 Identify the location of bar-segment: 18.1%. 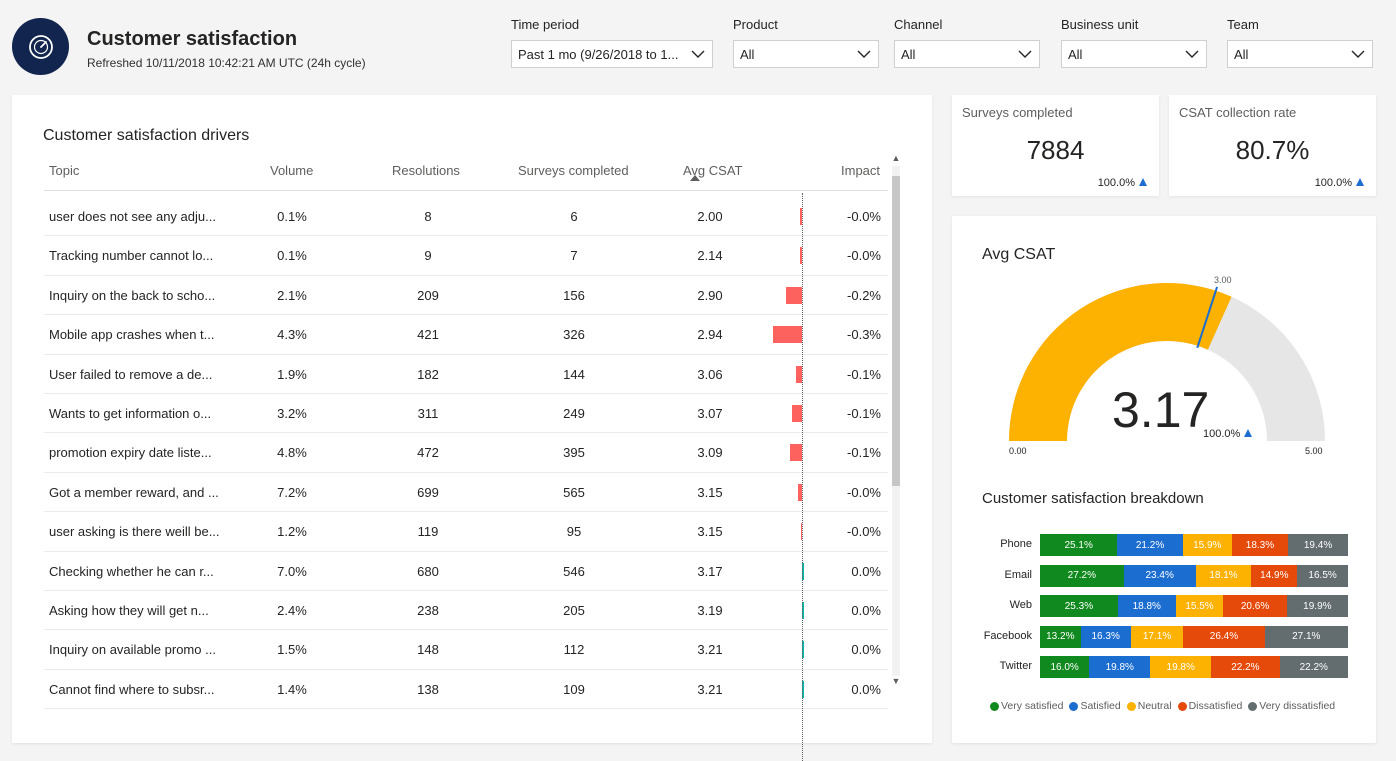
(1223, 575).